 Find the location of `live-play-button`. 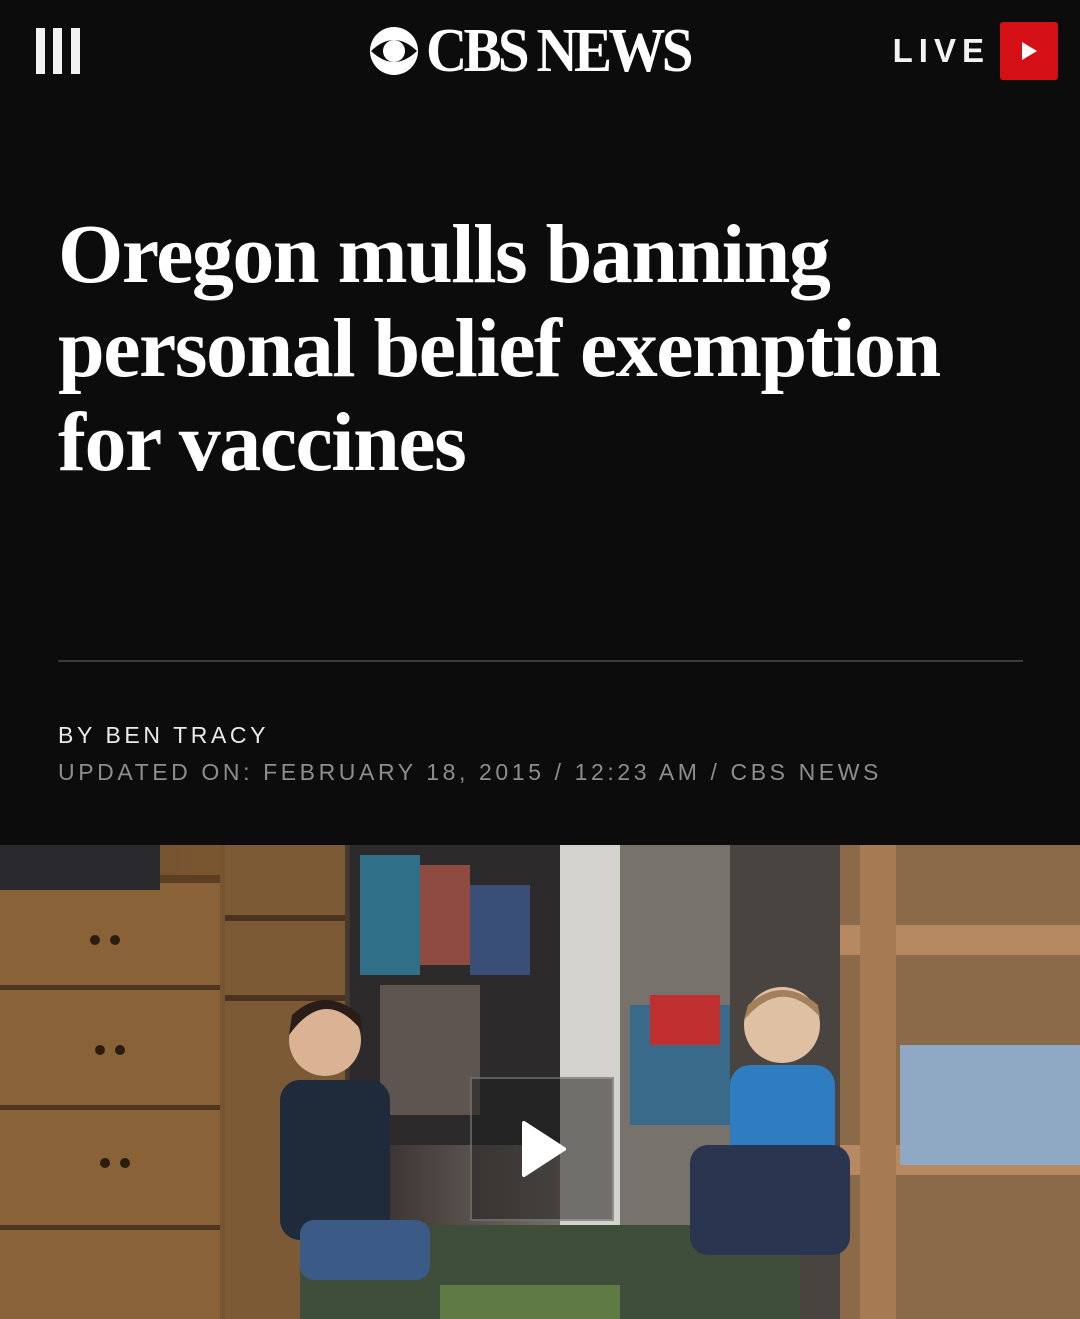

live-play-button is located at coordinates (1029, 51).